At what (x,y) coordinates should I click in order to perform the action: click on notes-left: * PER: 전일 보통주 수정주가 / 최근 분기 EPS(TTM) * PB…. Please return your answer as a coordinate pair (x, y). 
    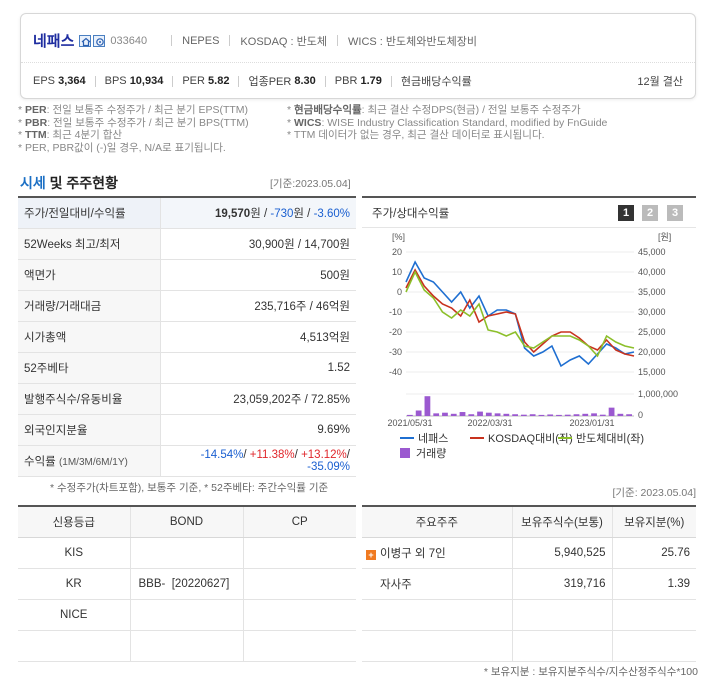
    Looking at the image, I should click on (153, 129).